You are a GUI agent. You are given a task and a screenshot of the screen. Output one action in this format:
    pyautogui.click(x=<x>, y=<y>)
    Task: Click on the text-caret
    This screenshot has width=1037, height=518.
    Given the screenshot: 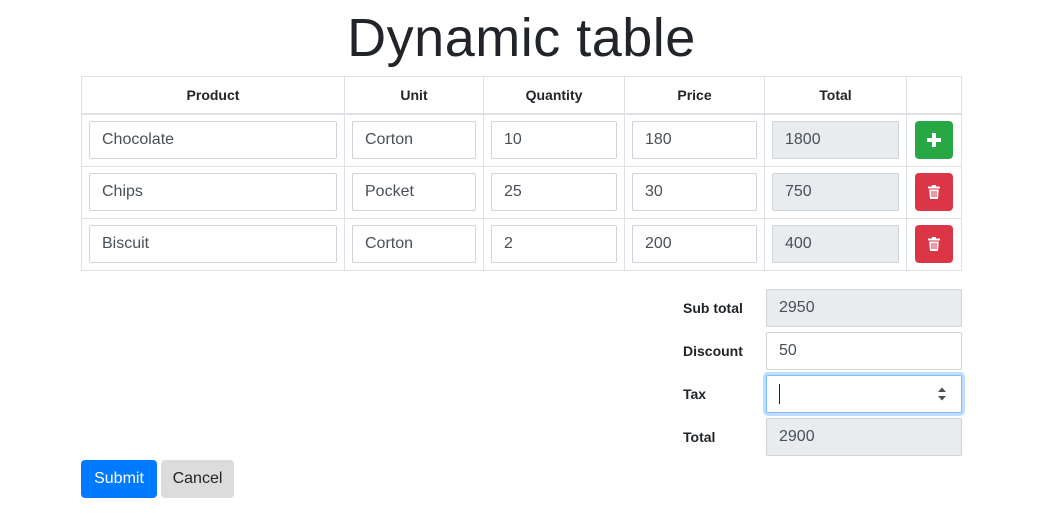 What is the action you would take?
    pyautogui.click(x=779, y=394)
    